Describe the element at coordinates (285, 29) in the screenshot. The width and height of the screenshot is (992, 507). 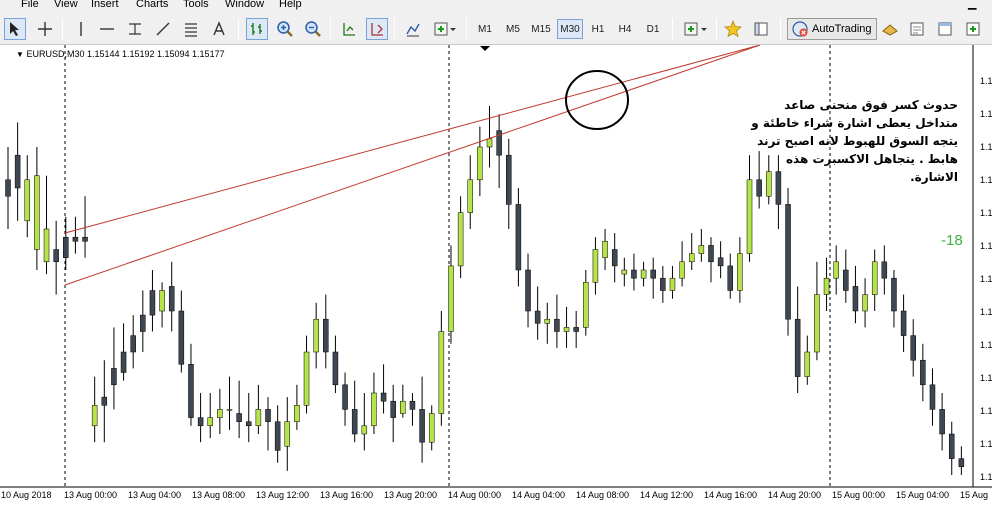
I see `zoom-in-button` at that location.